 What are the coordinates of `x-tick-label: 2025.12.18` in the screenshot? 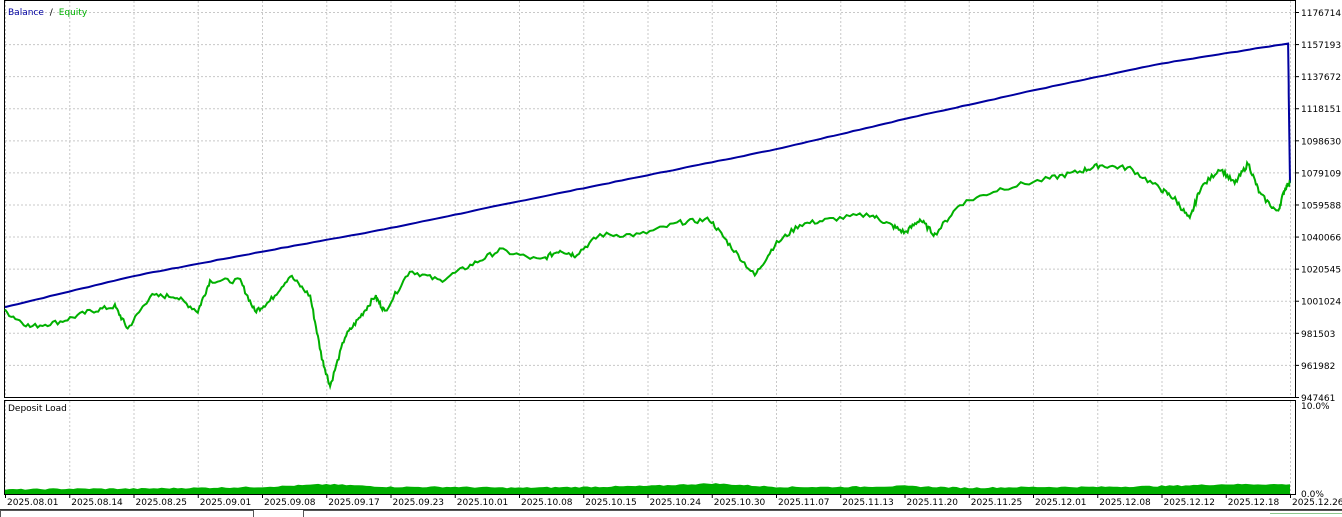 It's located at (1254, 503).